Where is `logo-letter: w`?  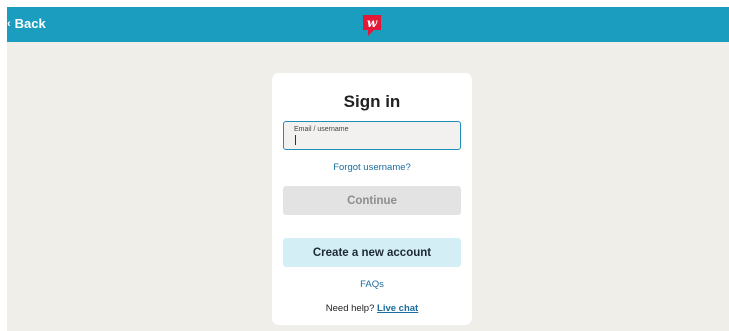 logo-letter: w is located at coordinates (372, 23).